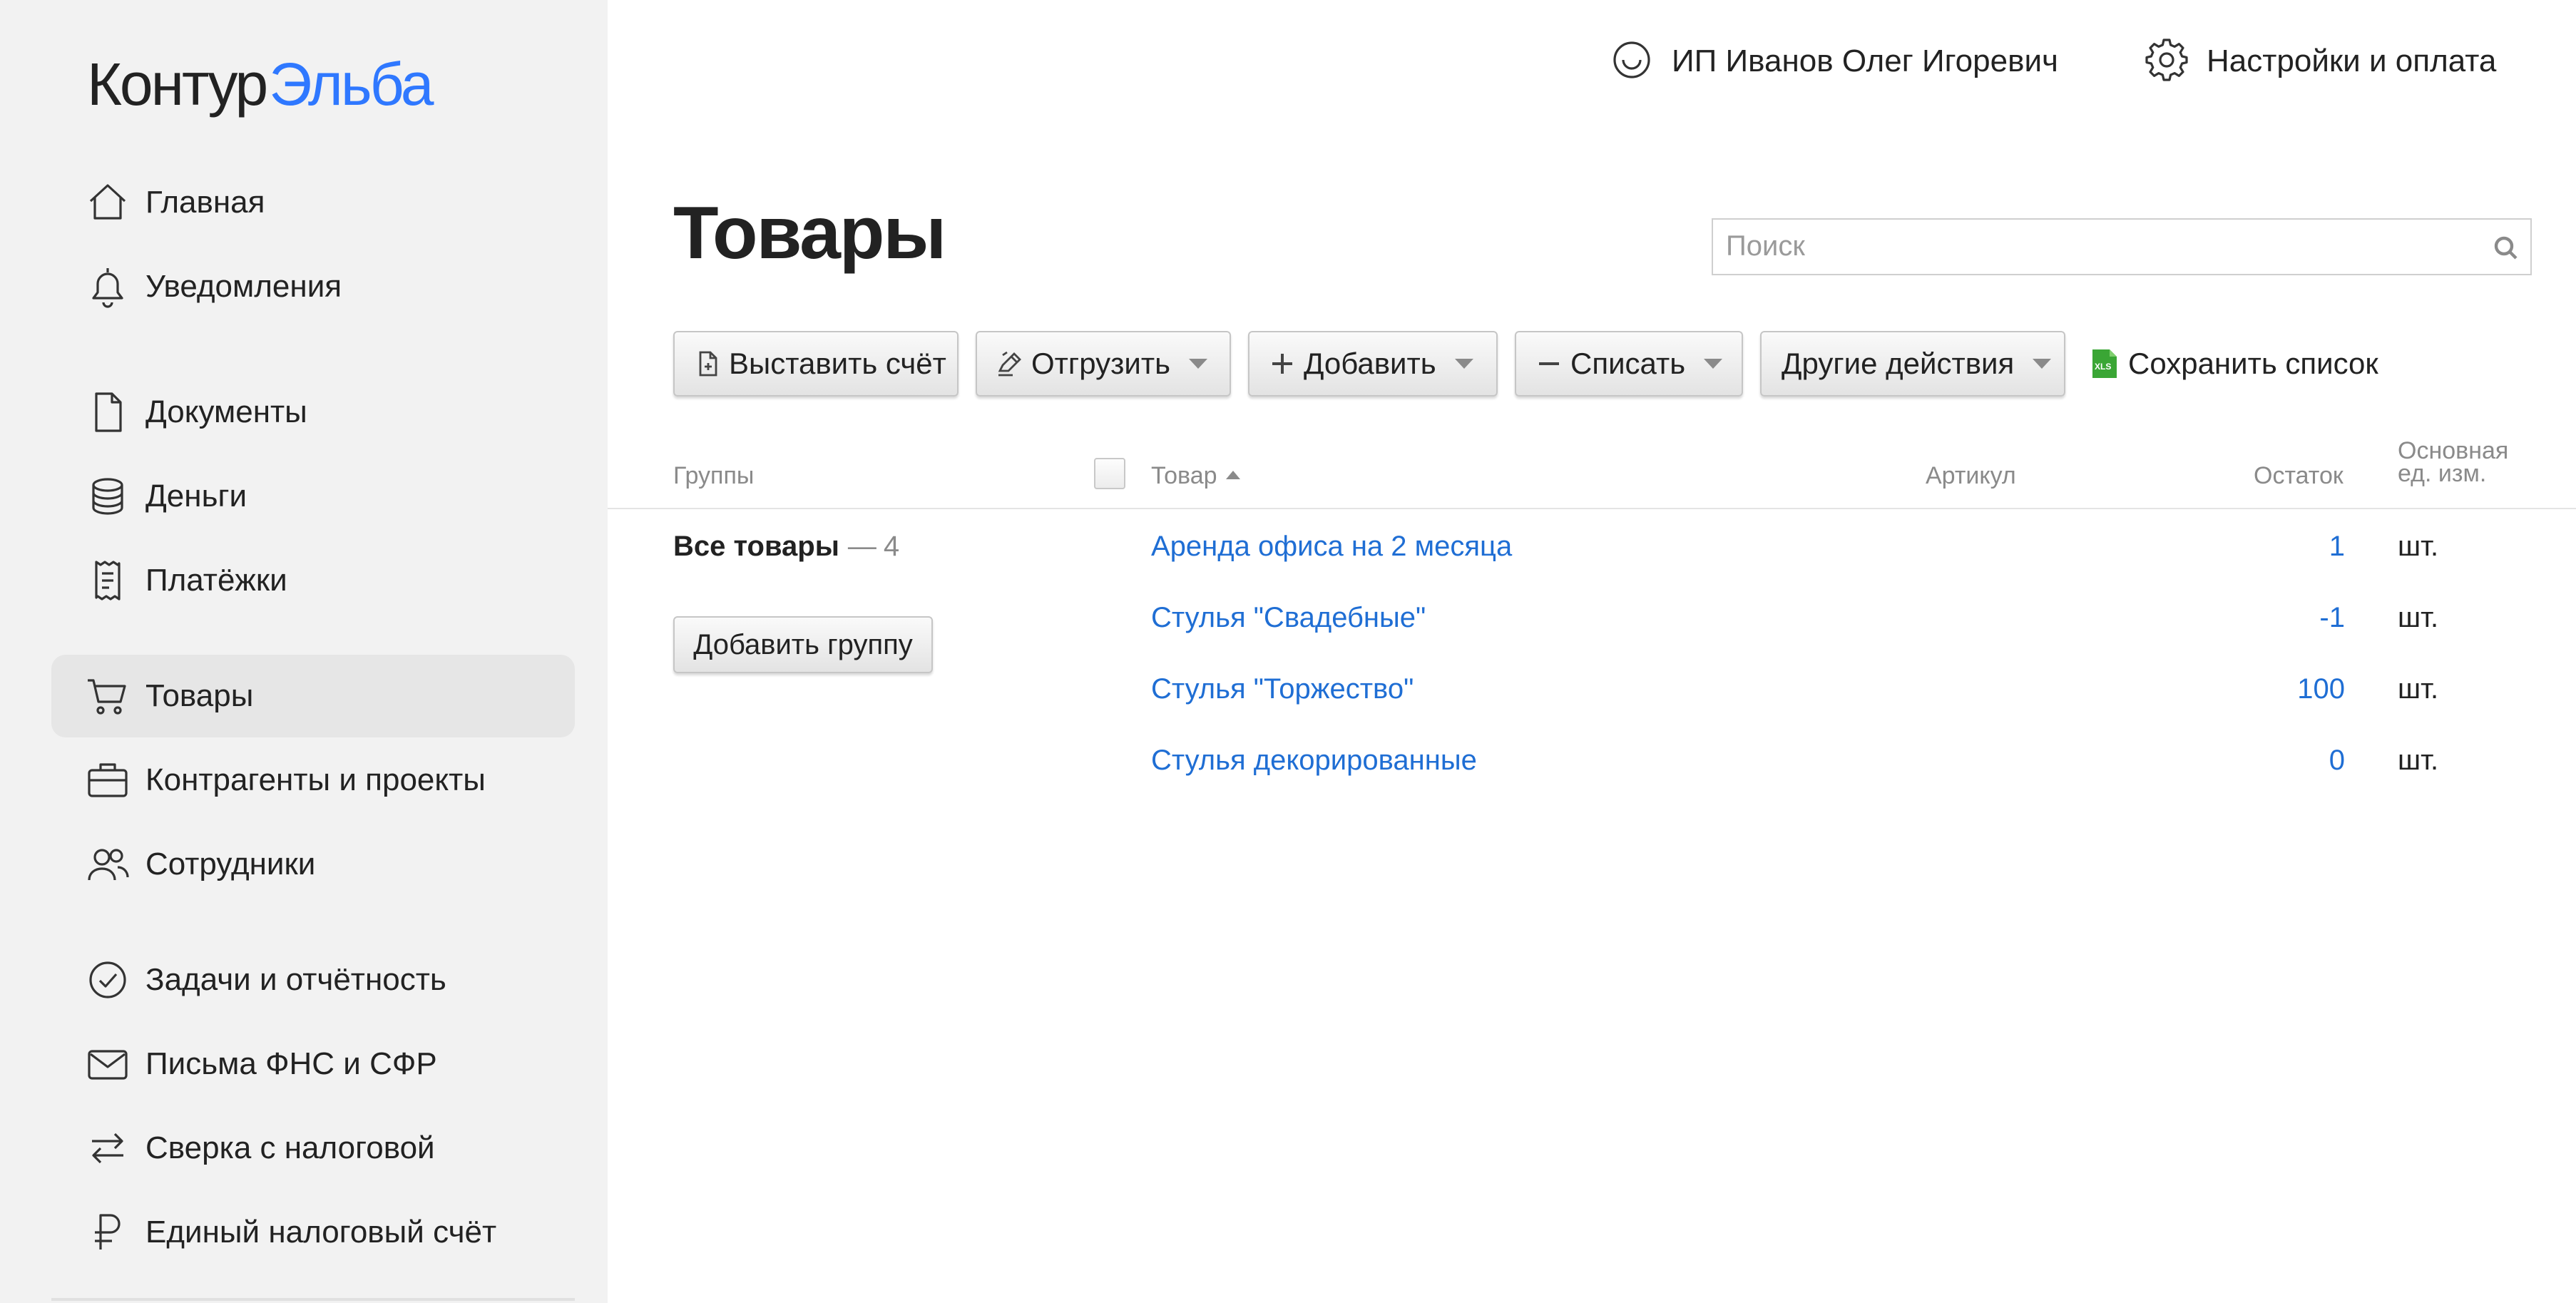  I want to click on other-actions-label: Другие действия, so click(1899, 364).